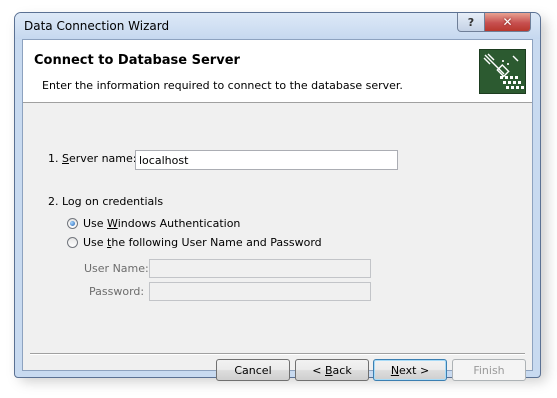  What do you see at coordinates (332, 370) in the screenshot?
I see `back-button: < Back` at bounding box center [332, 370].